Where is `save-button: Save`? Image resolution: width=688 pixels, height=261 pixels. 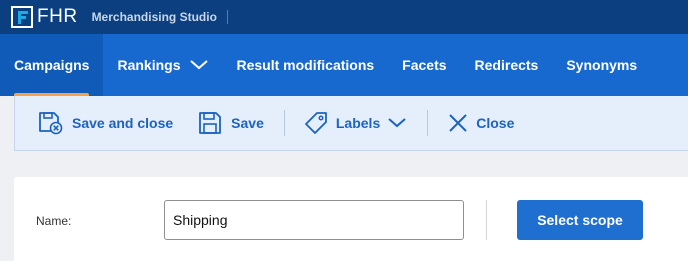
save-button: Save is located at coordinates (231, 123).